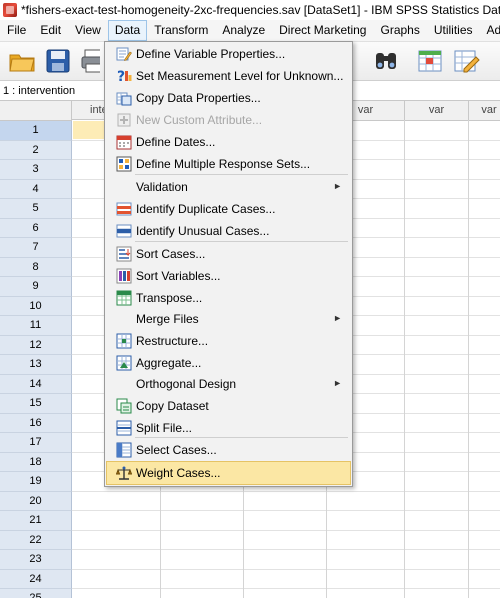  What do you see at coordinates (172, 406) in the screenshot?
I see `menu-item-label: Copy Dataset` at bounding box center [172, 406].